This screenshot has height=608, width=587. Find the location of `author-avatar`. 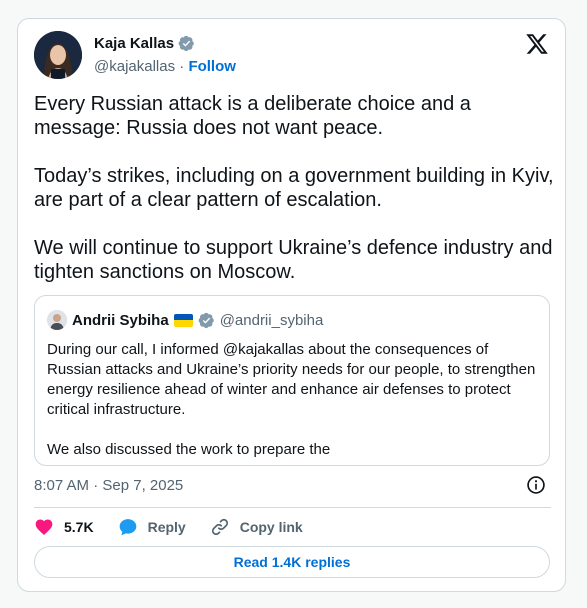

author-avatar is located at coordinates (58, 55).